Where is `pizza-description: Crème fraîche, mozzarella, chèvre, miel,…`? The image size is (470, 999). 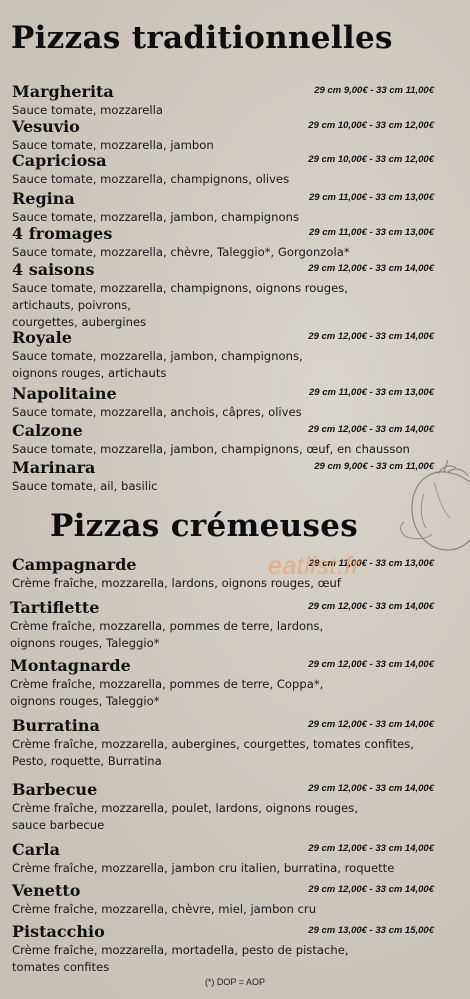 pizza-description: Crème fraîche, mozzarella, chèvre, miel,… is located at coordinates (237, 909).